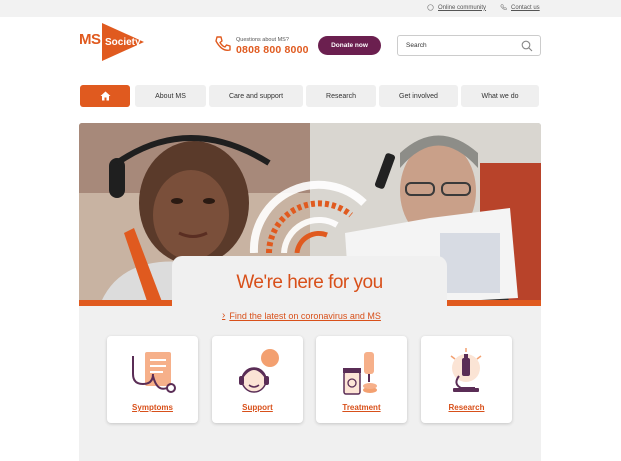  What do you see at coordinates (257, 407) in the screenshot?
I see `card-support-label: Support` at bounding box center [257, 407].